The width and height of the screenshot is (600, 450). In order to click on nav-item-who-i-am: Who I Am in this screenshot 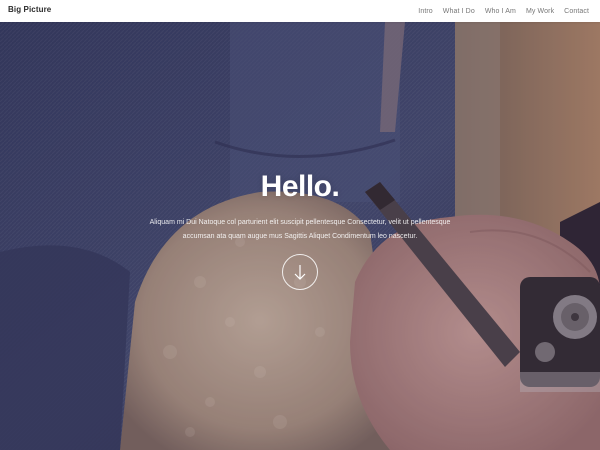, I will do `click(500, 11)`.